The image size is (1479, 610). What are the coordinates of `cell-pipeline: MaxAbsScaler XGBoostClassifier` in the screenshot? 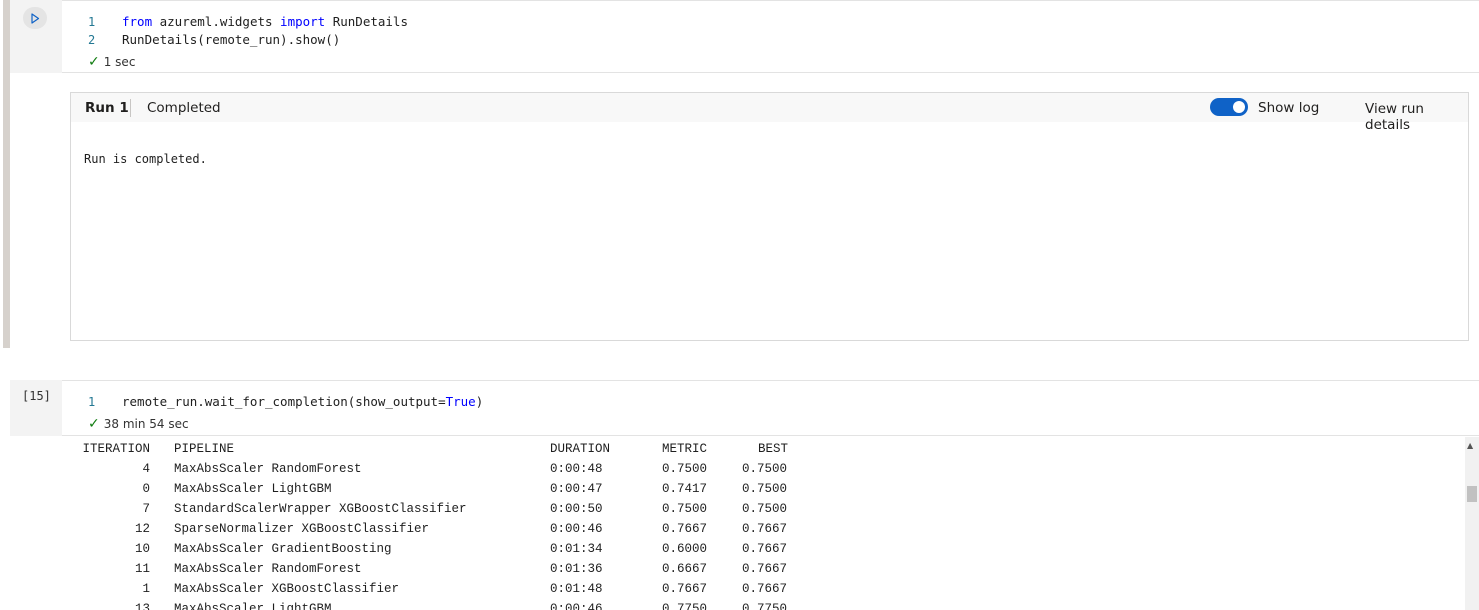 It's located at (287, 589).